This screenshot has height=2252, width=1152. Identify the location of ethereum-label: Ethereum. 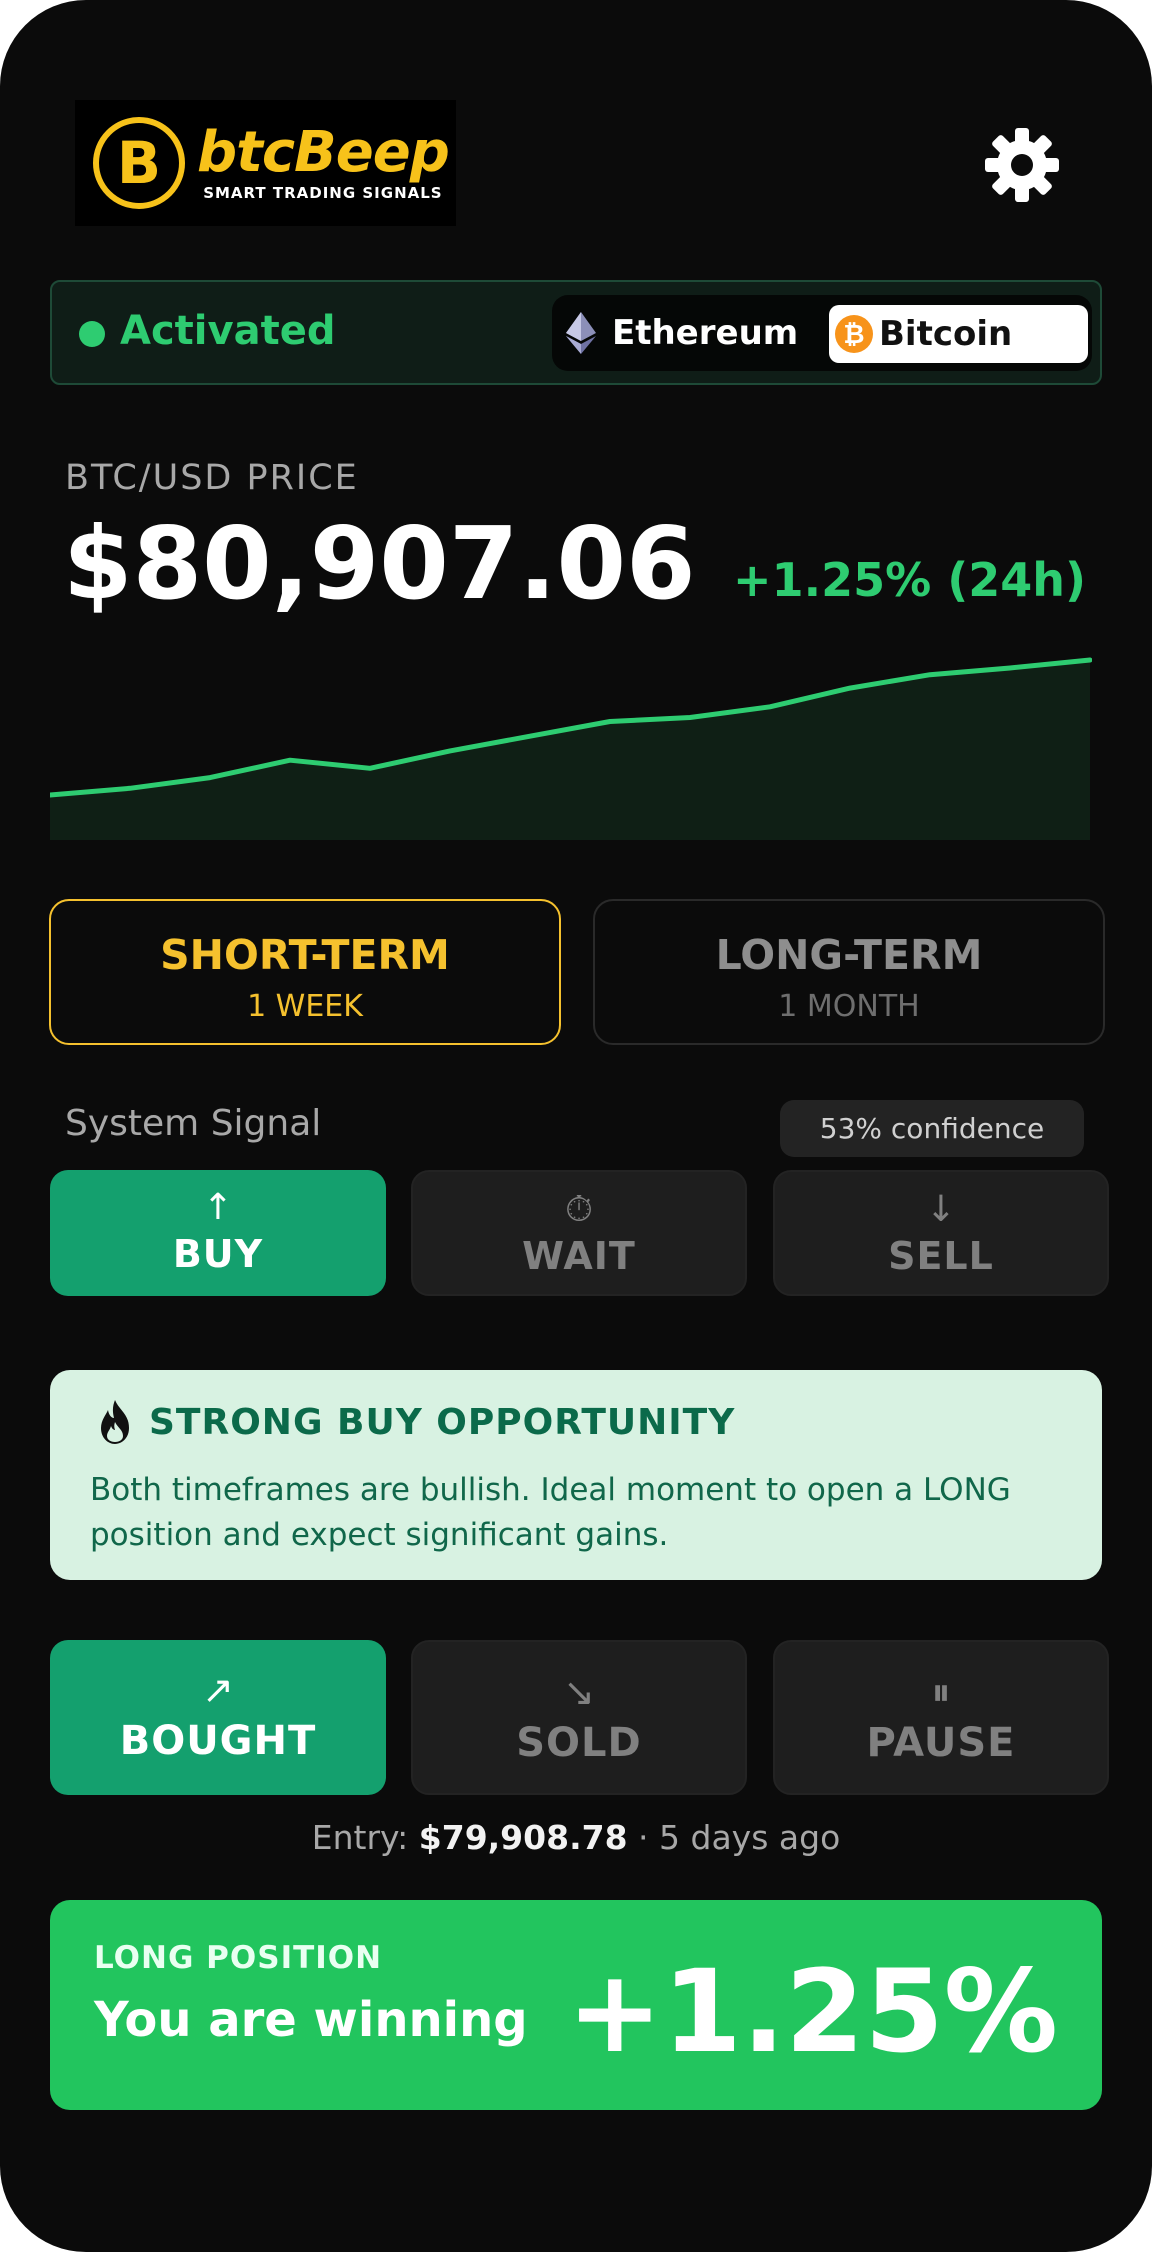
(705, 333).